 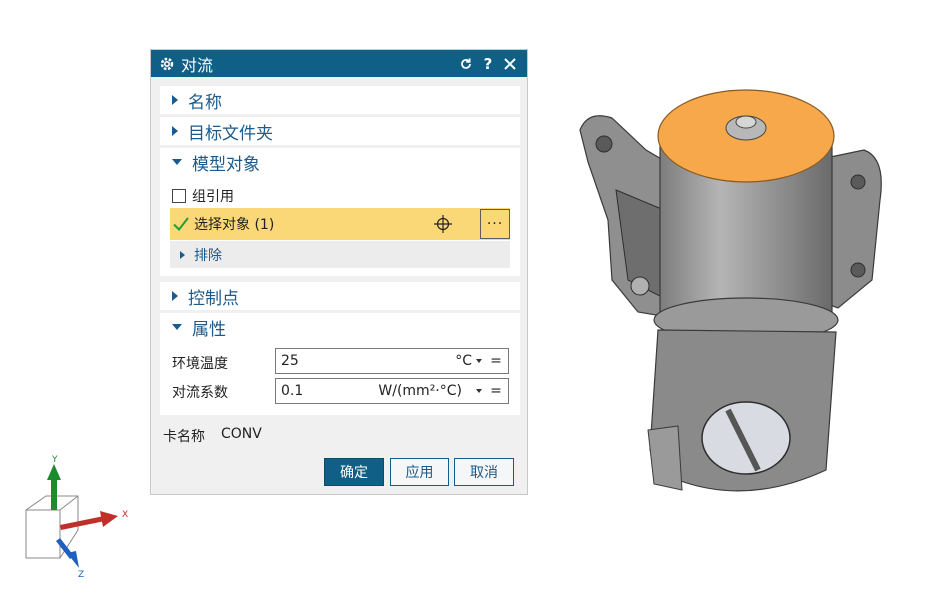 What do you see at coordinates (340, 254) in the screenshot?
I see `exclude-subsection: 排除` at bounding box center [340, 254].